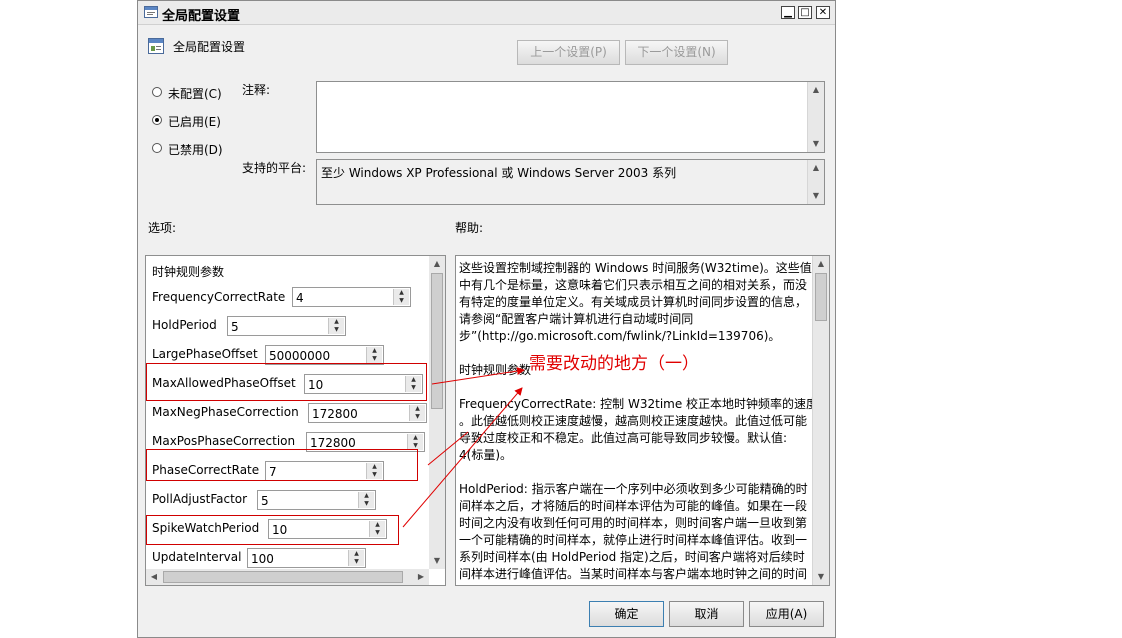 This screenshot has width=1122, height=638. I want to click on annotation-arrows, so click(463, 447).